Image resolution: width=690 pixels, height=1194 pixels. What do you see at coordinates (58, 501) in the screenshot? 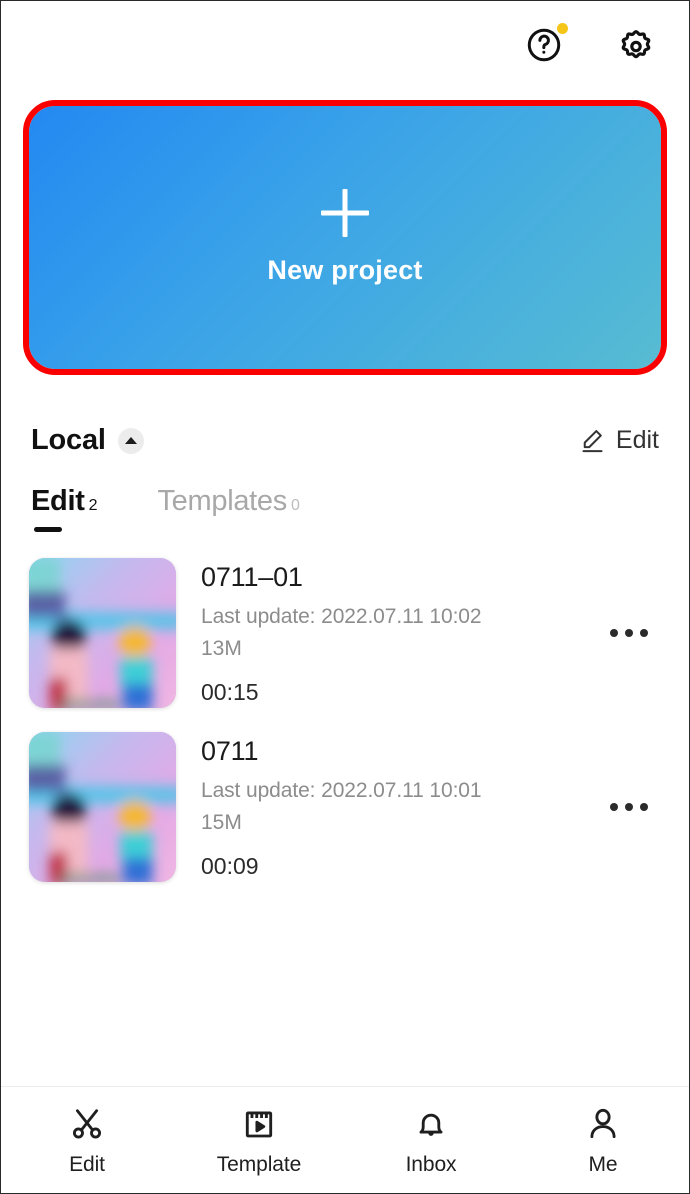
I see `tab-edit-label: Edit` at bounding box center [58, 501].